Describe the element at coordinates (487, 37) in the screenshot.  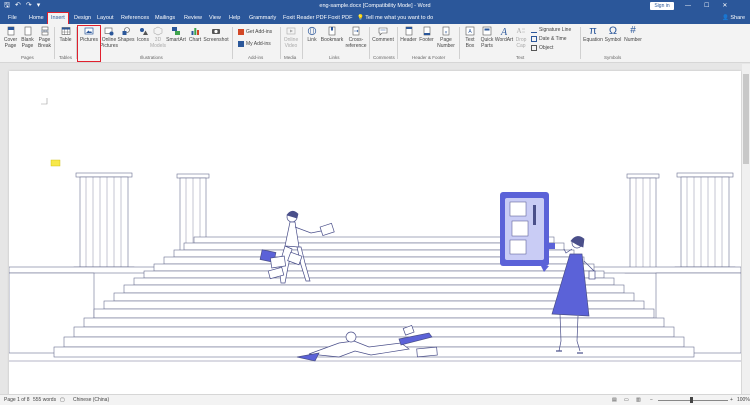
I see `quick-parts-button: Quick Parts` at that location.